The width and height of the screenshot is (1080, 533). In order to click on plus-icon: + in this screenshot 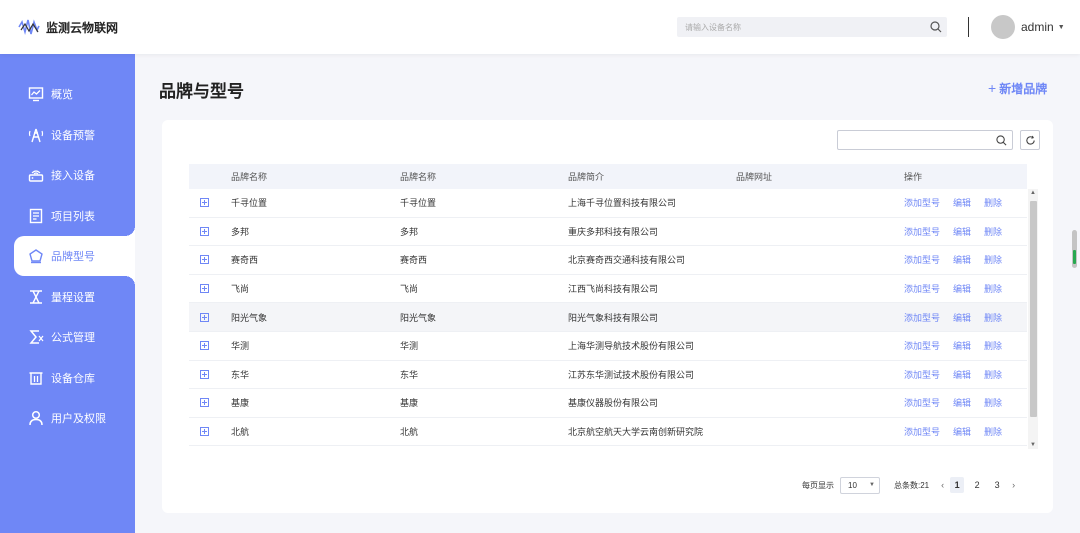, I will do `click(992, 88)`.